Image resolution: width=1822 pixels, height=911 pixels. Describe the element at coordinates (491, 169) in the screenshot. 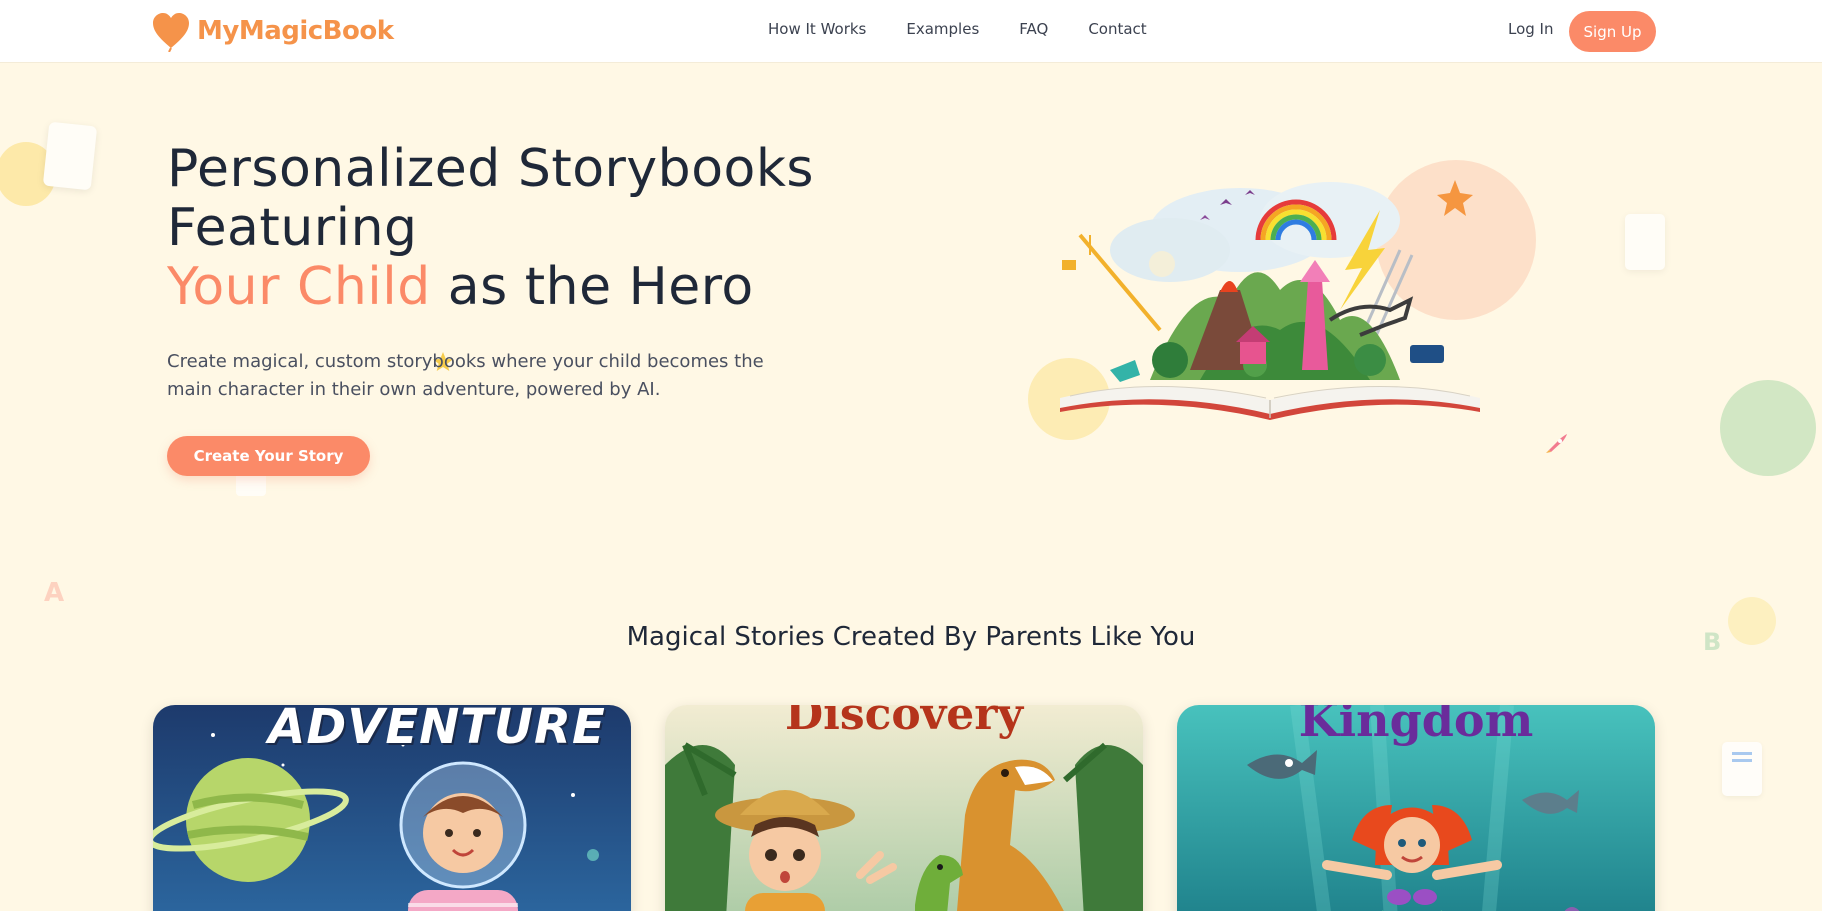

I see `hero-title-line1: Personalized Storybooks` at that location.